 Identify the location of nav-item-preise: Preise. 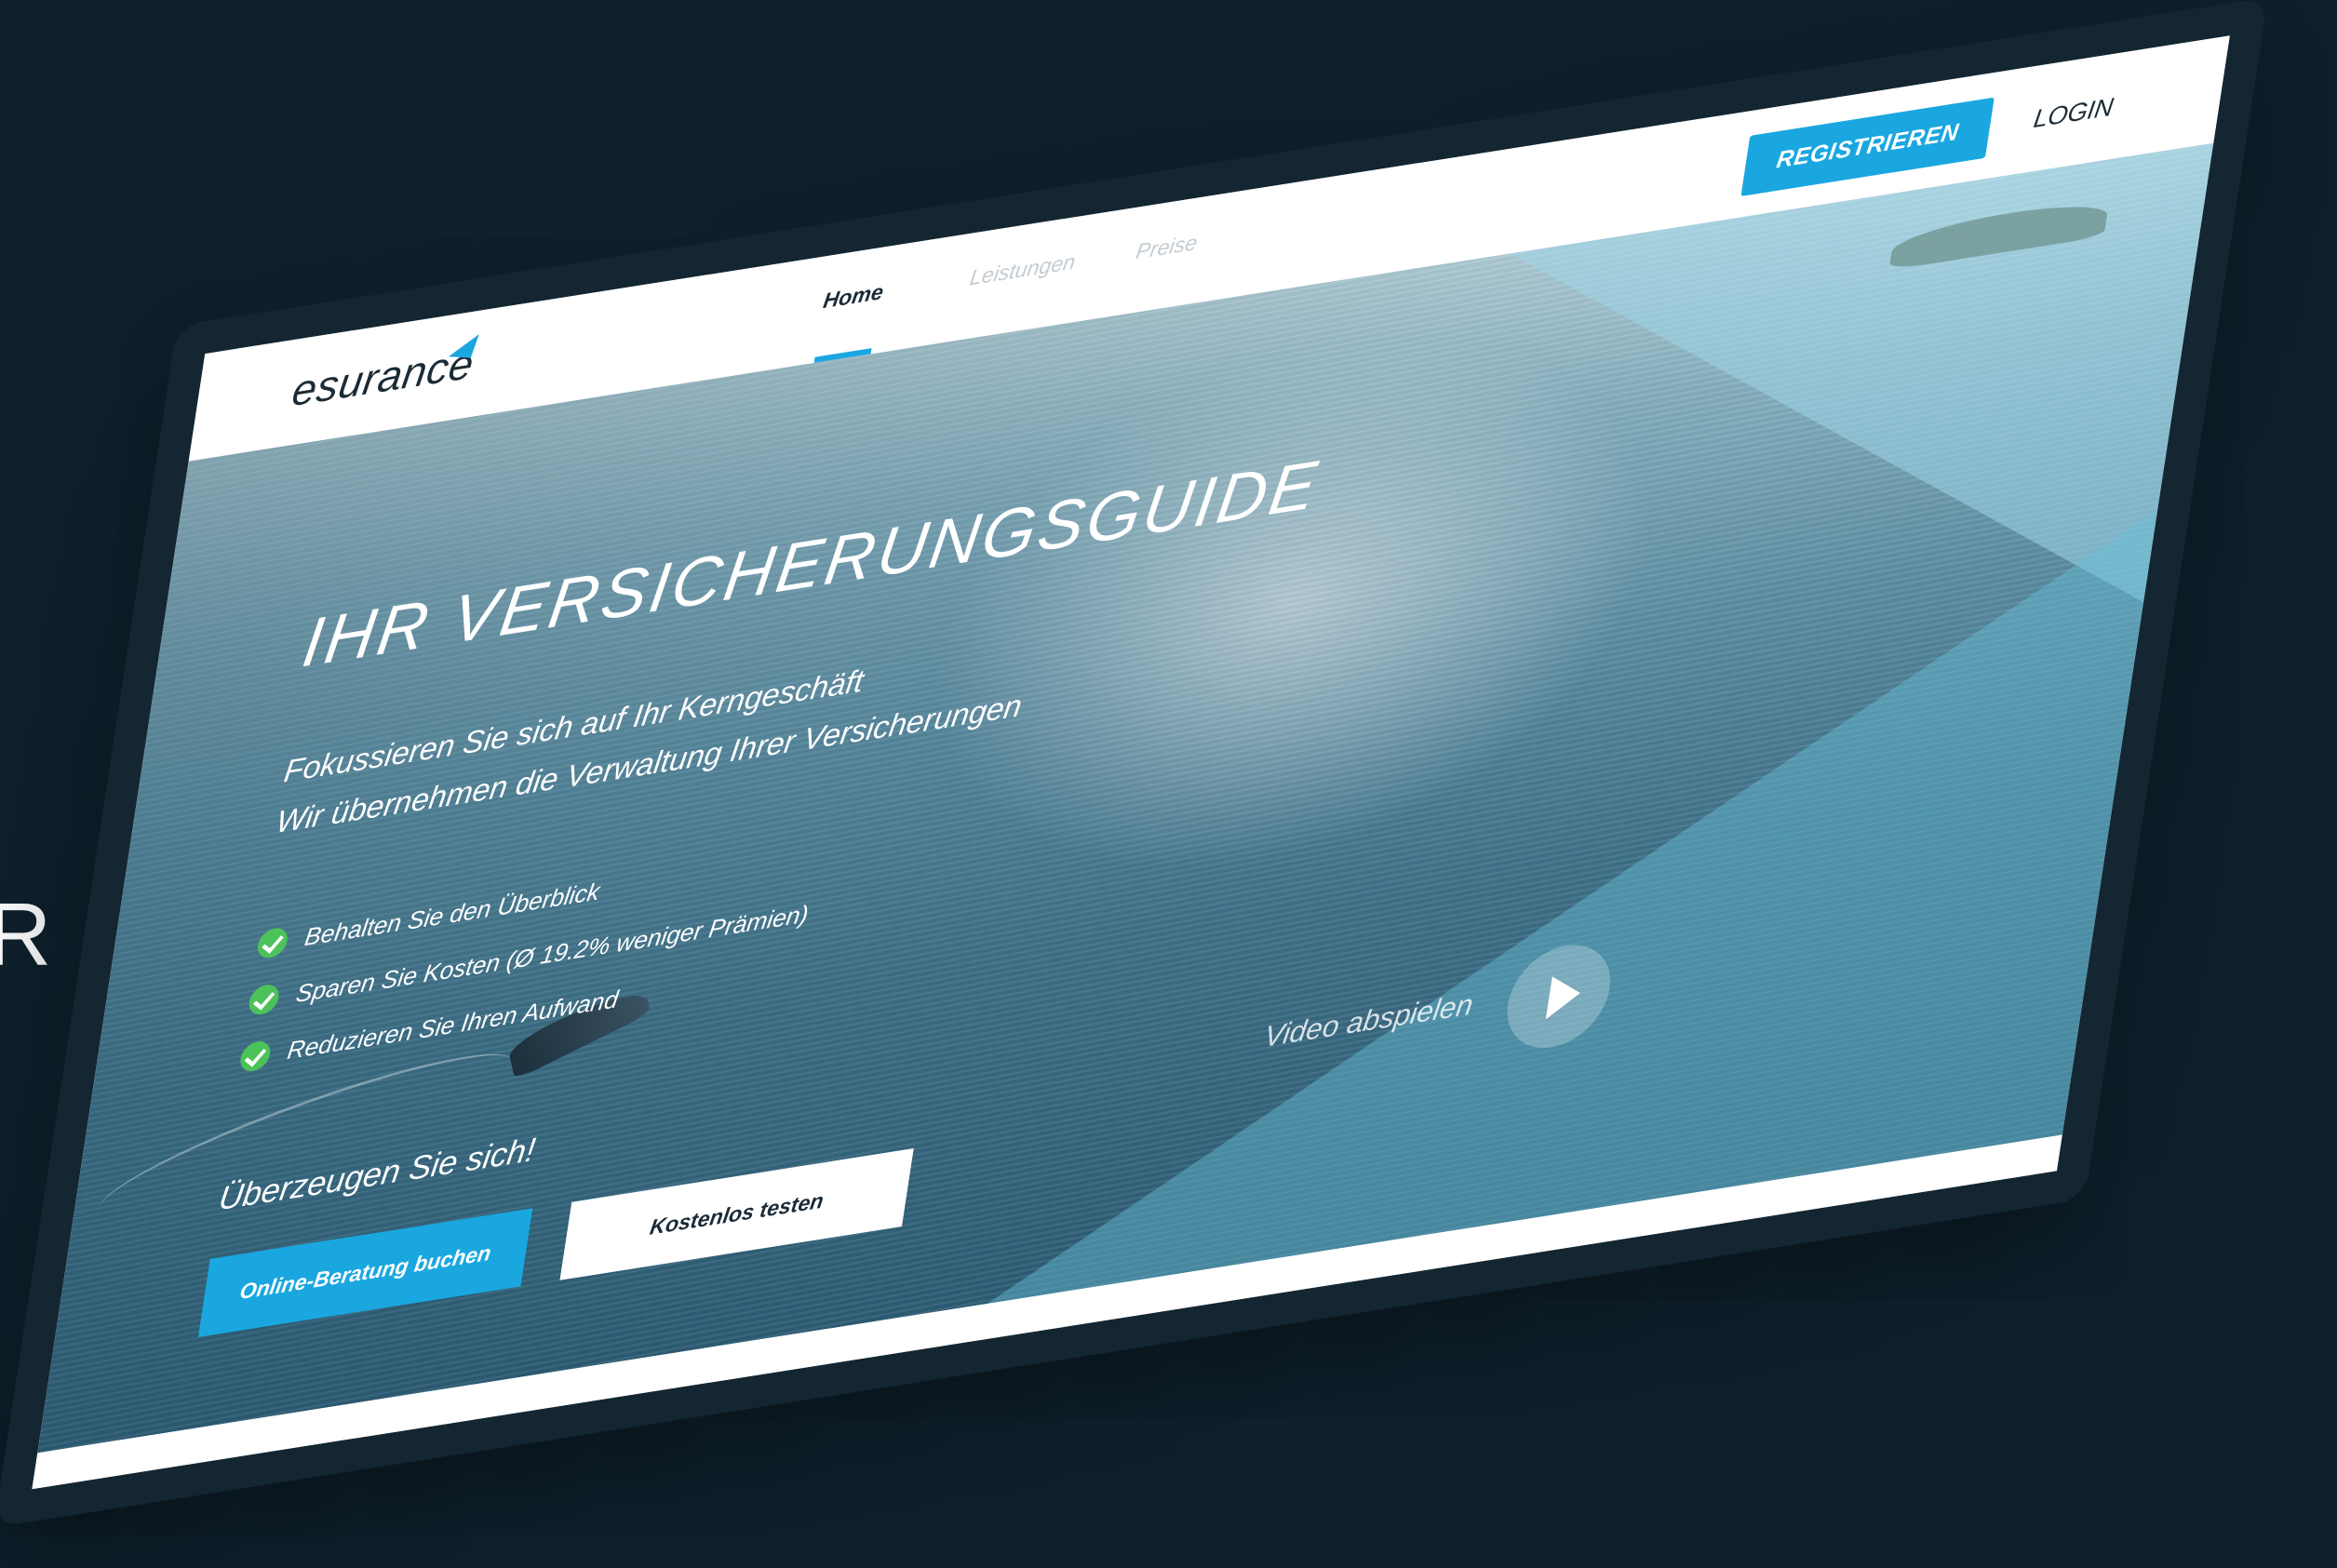
(1167, 247).